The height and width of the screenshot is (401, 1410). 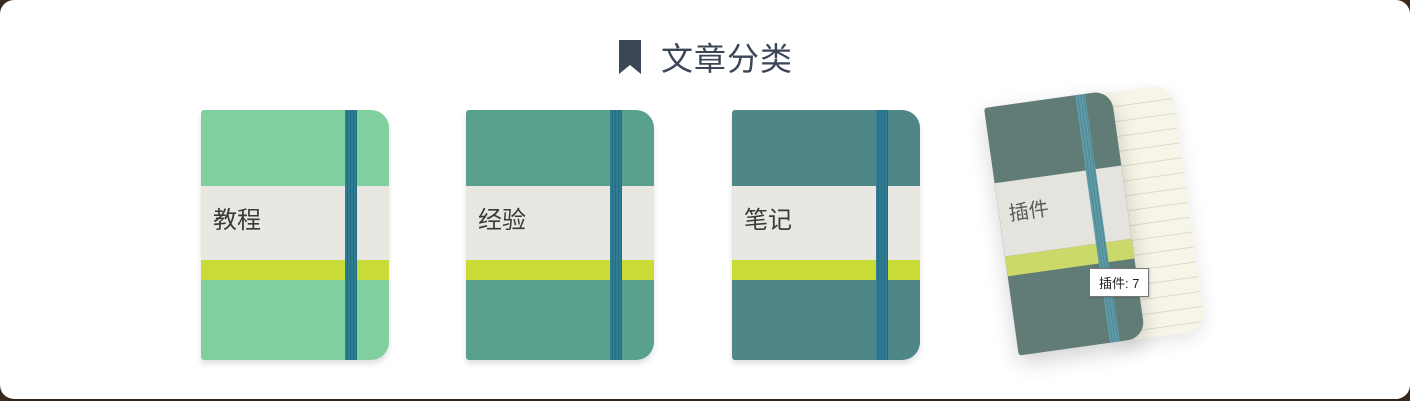 What do you see at coordinates (1093, 229) in the screenshot?
I see `category-notebook-plugins: 插件` at bounding box center [1093, 229].